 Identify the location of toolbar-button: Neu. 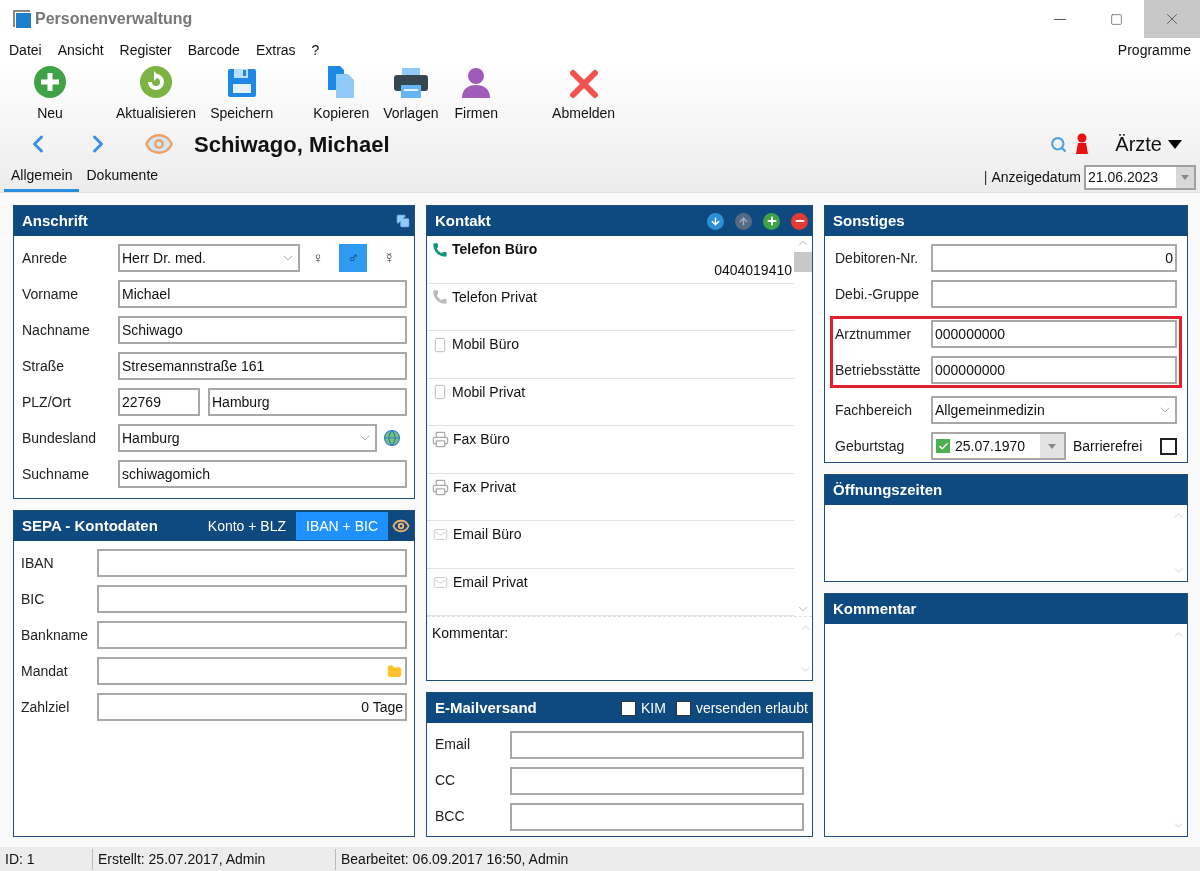
(50, 94).